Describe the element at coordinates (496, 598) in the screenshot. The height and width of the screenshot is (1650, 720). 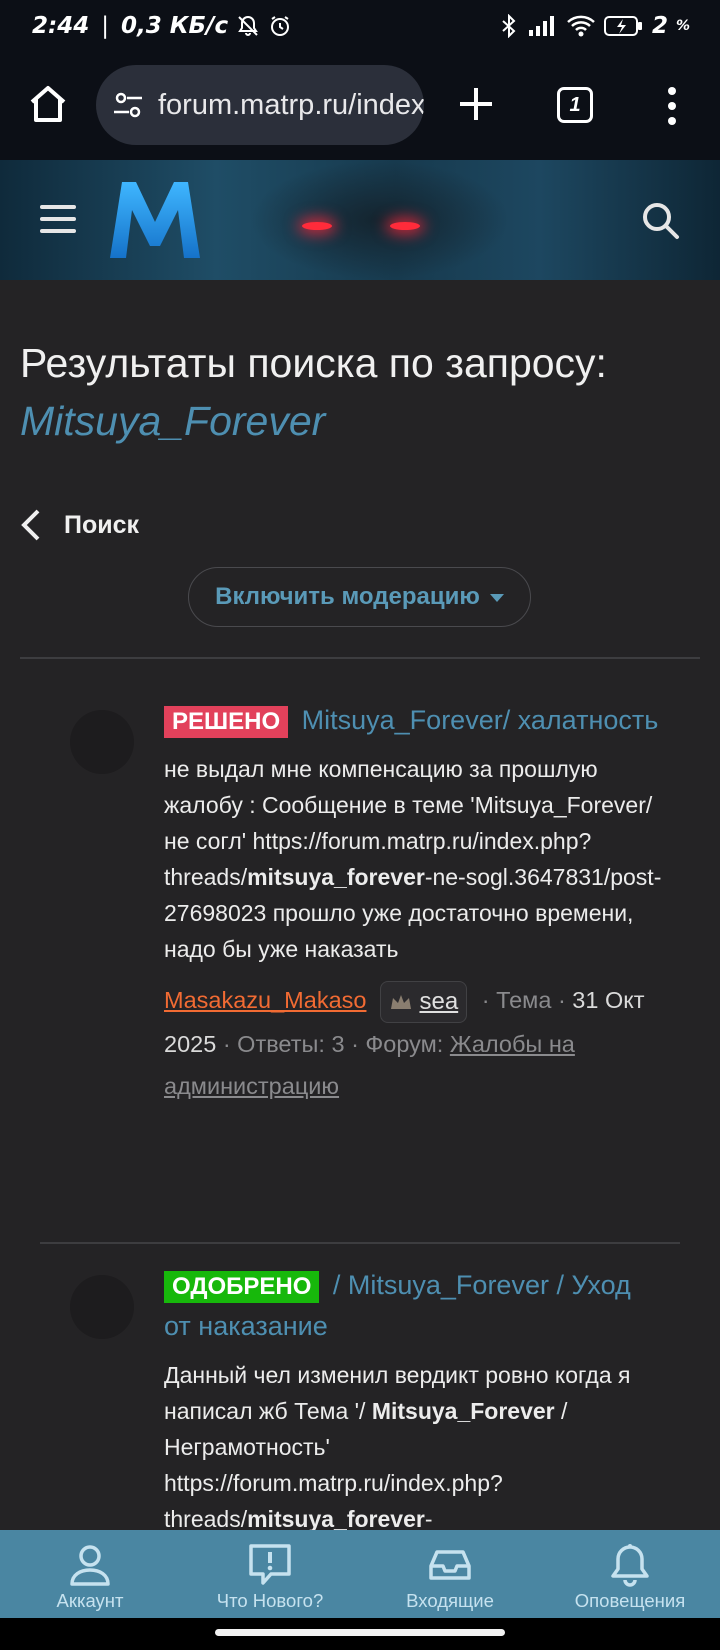
I see `caret-down-icon` at that location.